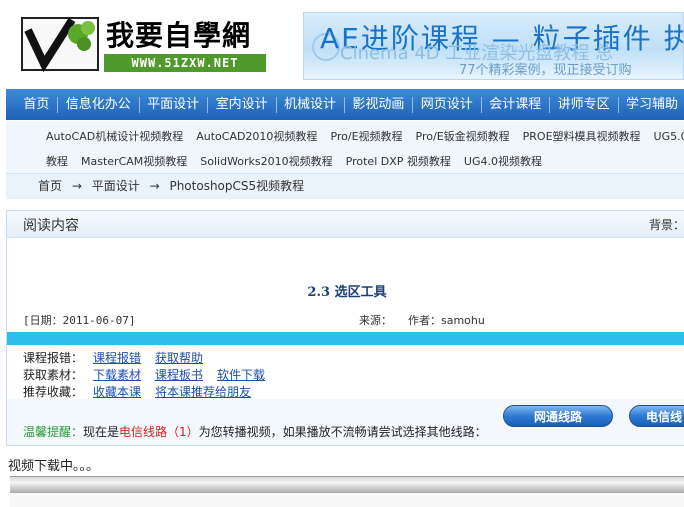 This screenshot has width=684, height=507. I want to click on nav-item-mechanical-design: 机械设计, so click(310, 104).